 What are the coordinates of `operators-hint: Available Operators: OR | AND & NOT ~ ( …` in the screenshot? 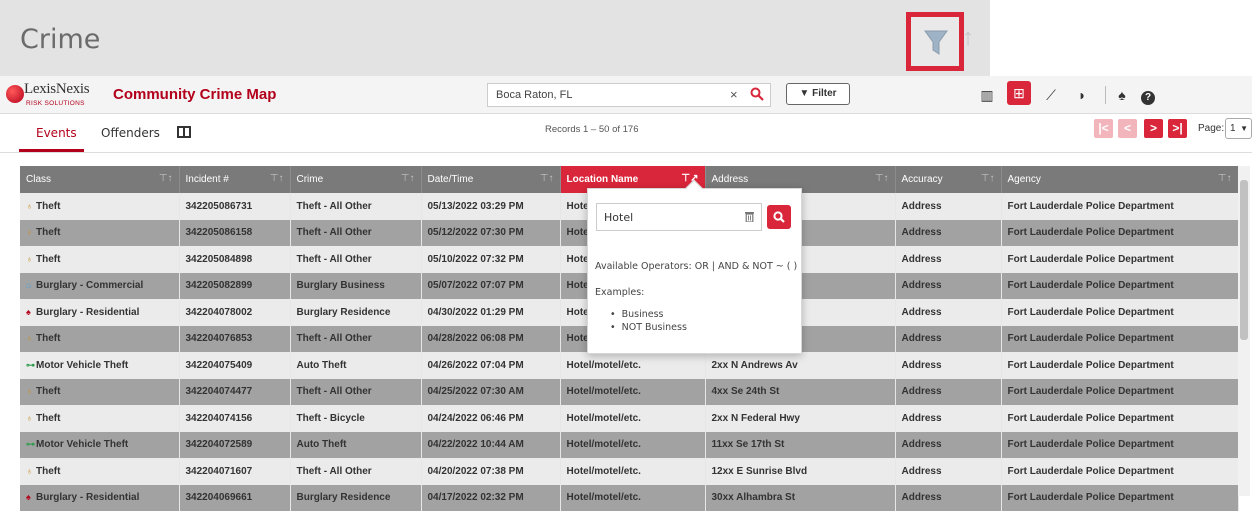 It's located at (696, 266).